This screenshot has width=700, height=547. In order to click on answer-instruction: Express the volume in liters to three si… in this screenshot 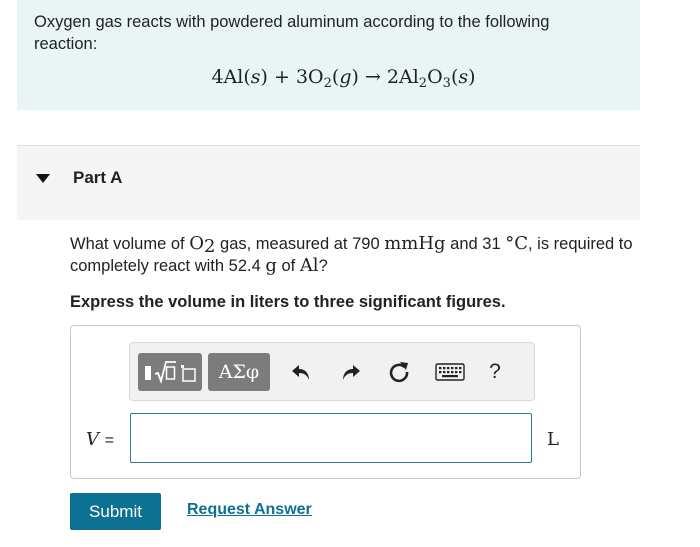, I will do `click(288, 302)`.